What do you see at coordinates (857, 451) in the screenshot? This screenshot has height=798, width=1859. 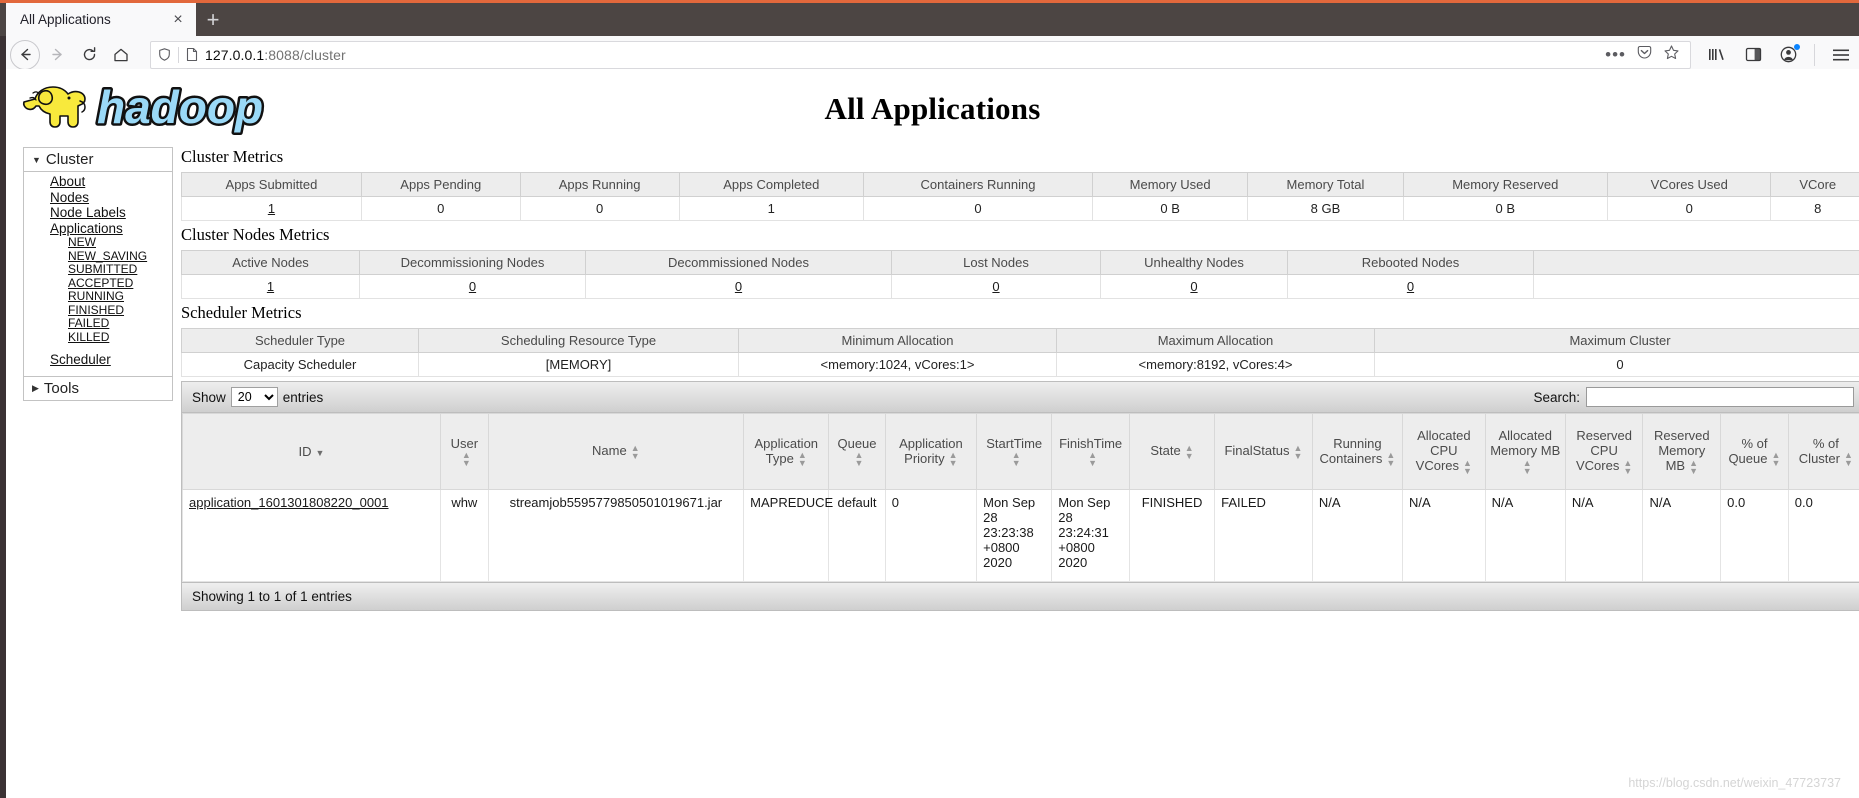 I see `col-queue: Queue▲ ▼` at bounding box center [857, 451].